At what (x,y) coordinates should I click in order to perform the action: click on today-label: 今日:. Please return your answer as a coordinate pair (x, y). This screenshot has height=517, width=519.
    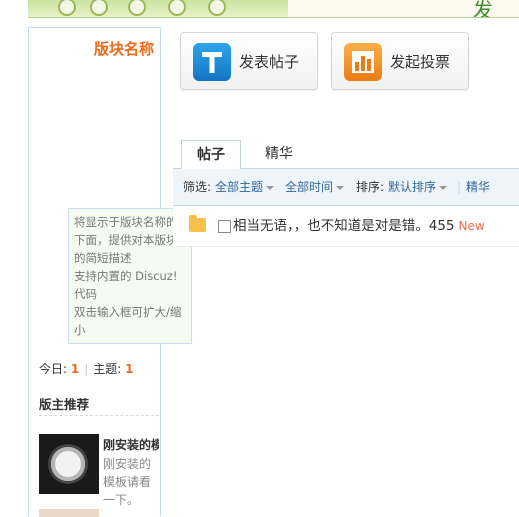
    Looking at the image, I should click on (53, 369).